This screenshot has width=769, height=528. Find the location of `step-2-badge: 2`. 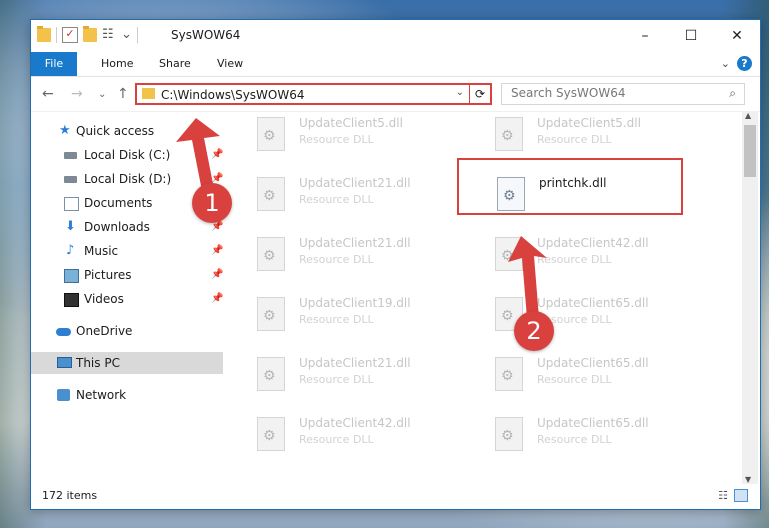

step-2-badge: 2 is located at coordinates (534, 331).